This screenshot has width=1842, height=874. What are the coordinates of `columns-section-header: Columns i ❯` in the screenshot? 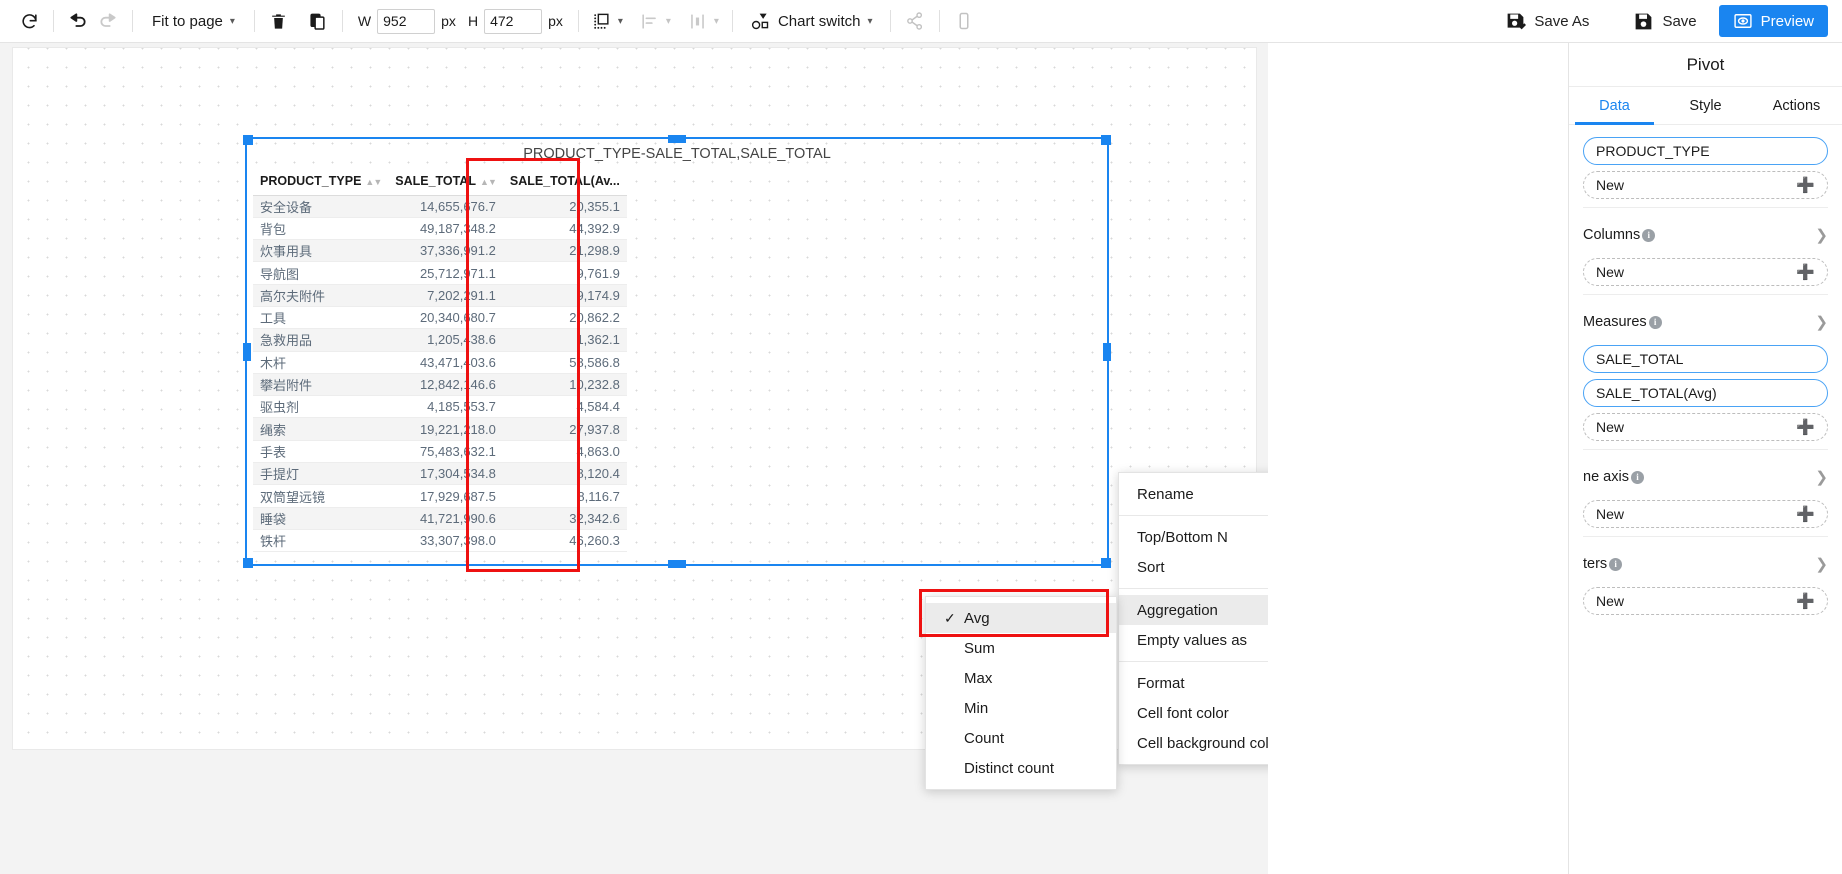 It's located at (1705, 235).